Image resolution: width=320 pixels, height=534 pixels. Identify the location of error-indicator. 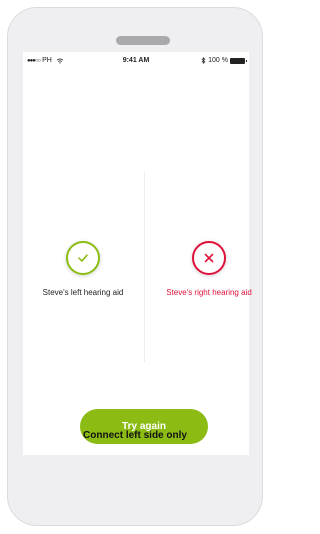
(209, 258).